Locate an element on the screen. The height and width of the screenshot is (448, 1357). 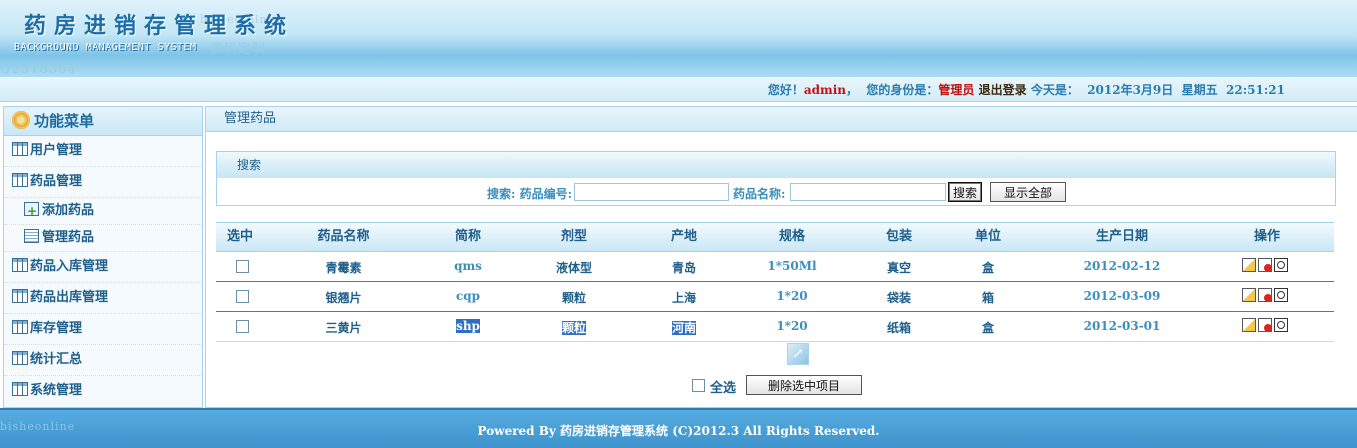
drug-origin: 上海 is located at coordinates (683, 298).